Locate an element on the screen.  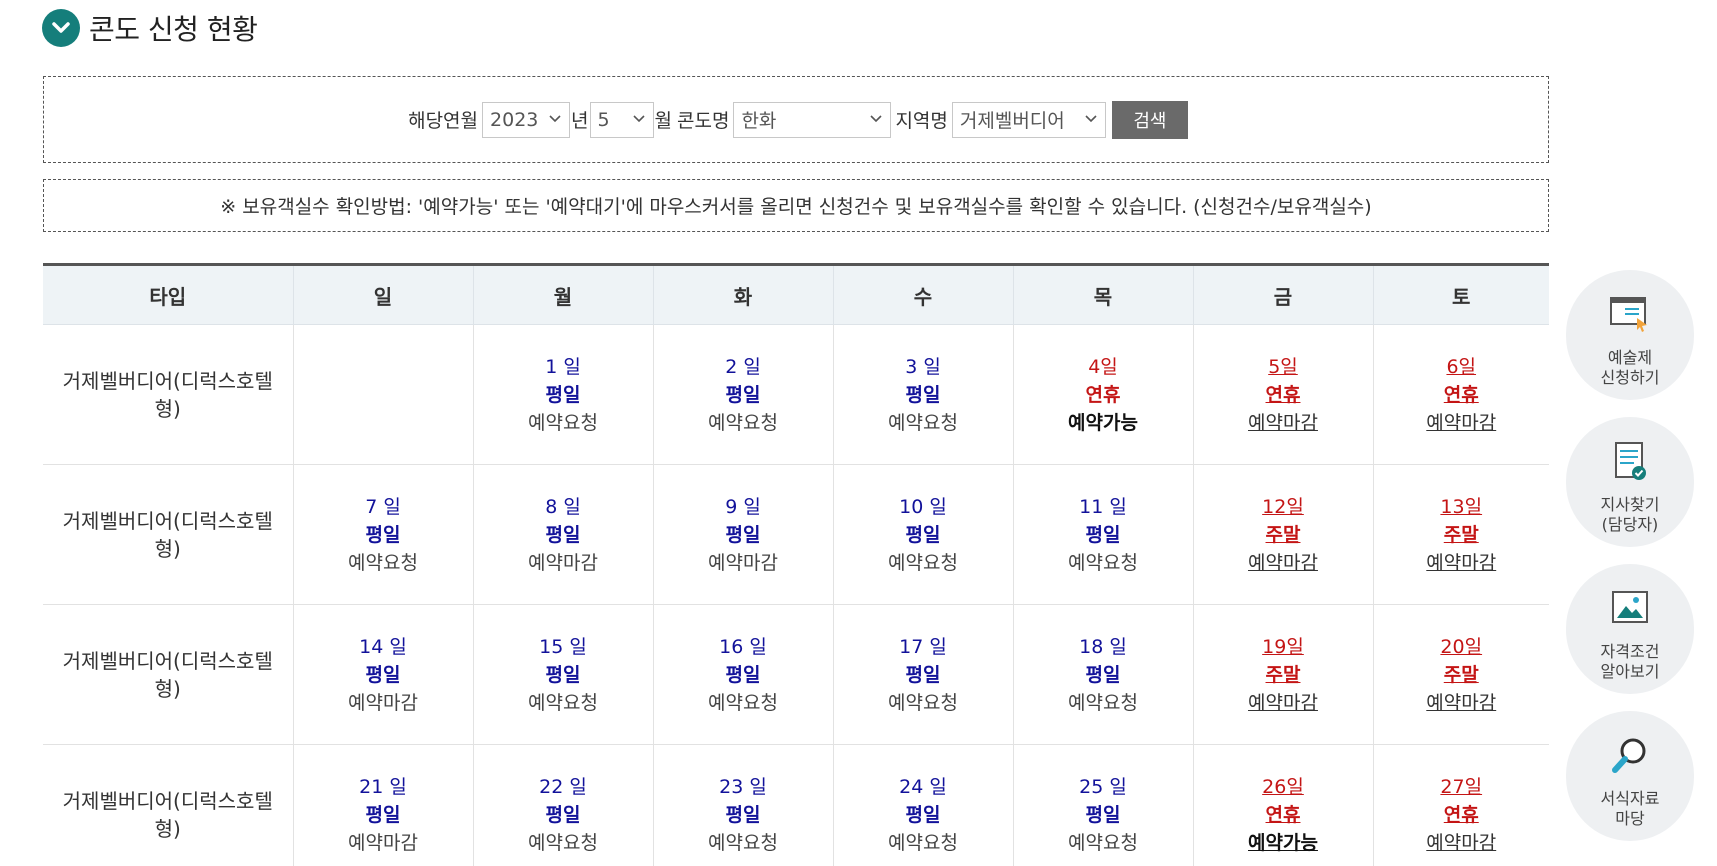
year-select: 2023 is located at coordinates (526, 119).